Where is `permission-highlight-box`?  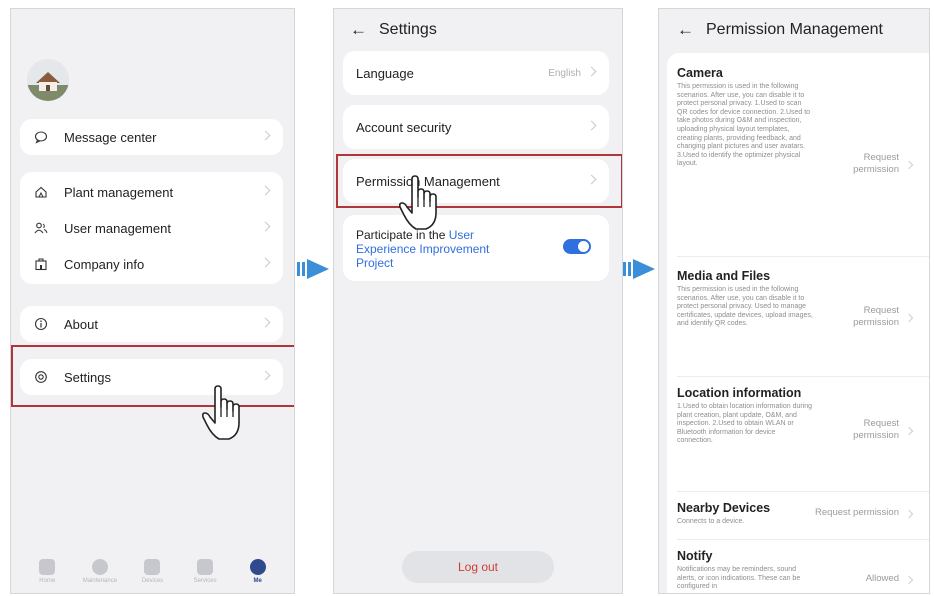 permission-highlight-box is located at coordinates (479, 181).